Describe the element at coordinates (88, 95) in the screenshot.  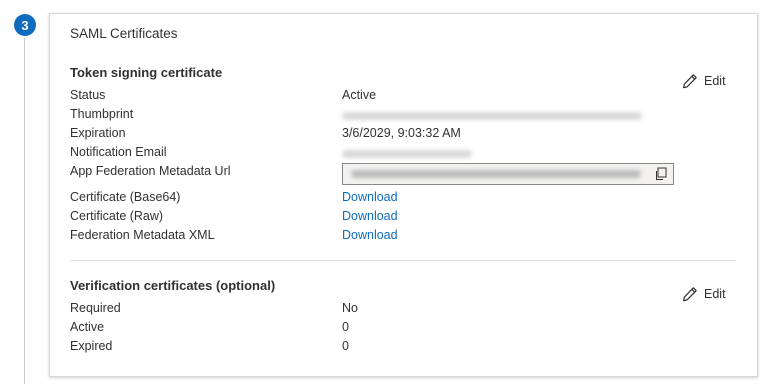
I see `status-label: Status` at that location.